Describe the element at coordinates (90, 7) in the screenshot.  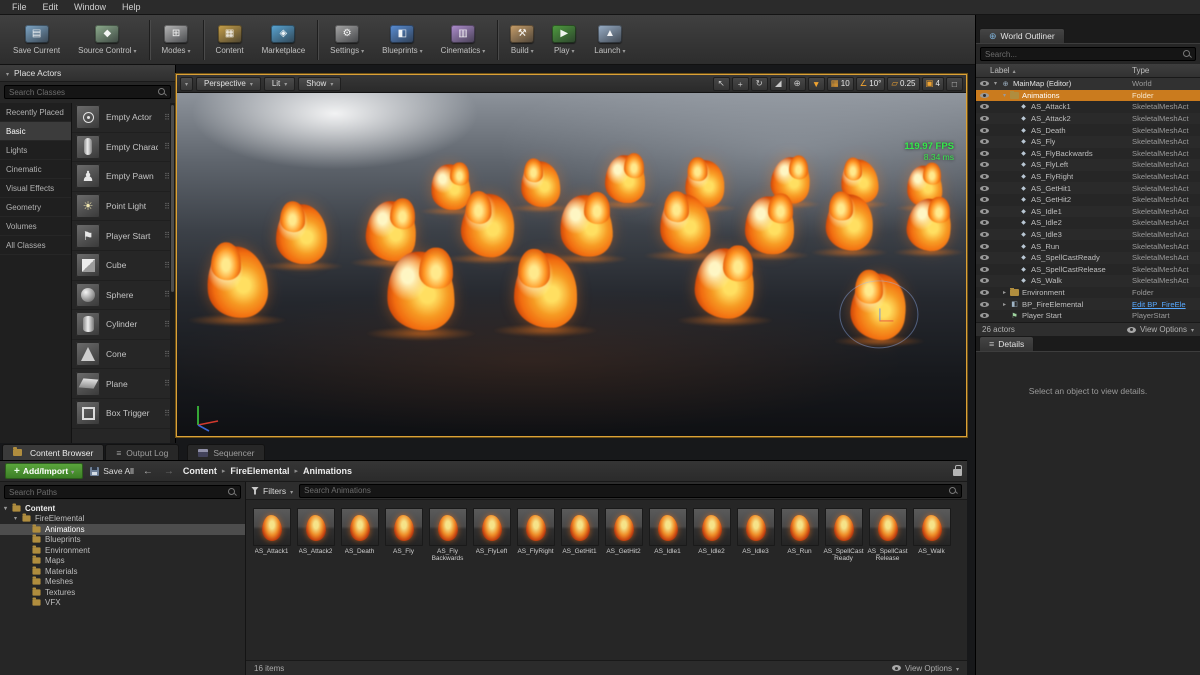
I see `menu-window: Window` at that location.